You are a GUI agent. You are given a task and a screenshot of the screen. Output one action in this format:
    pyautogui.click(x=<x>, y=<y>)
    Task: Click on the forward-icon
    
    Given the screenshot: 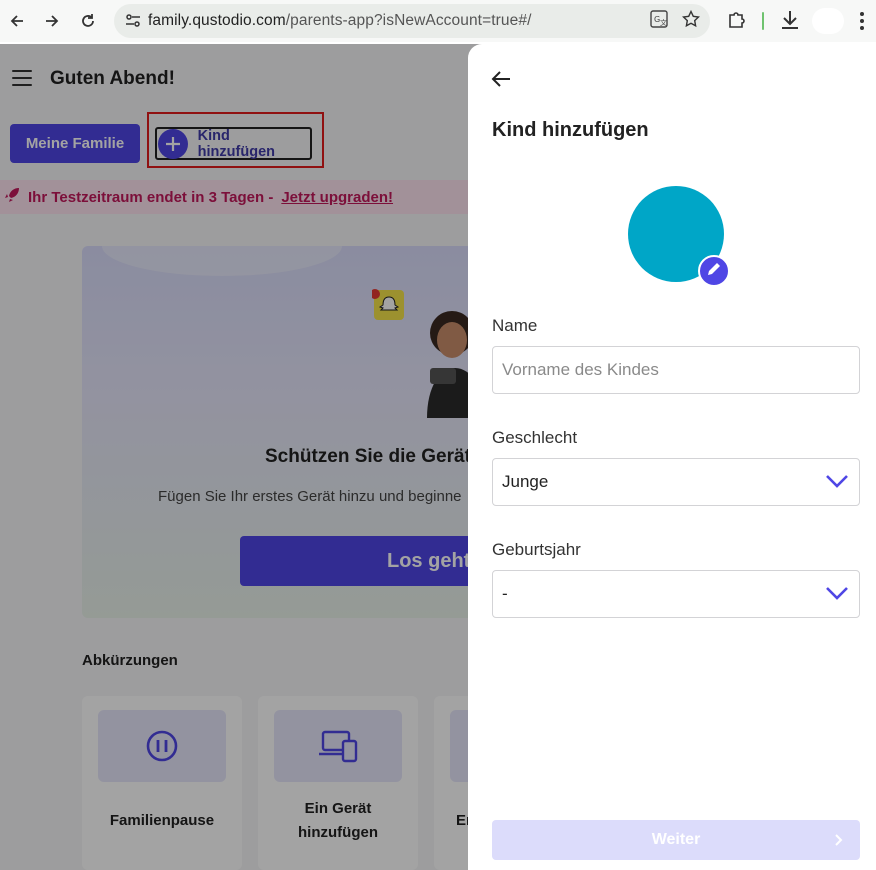 What is the action you would take?
    pyautogui.click(x=52, y=21)
    